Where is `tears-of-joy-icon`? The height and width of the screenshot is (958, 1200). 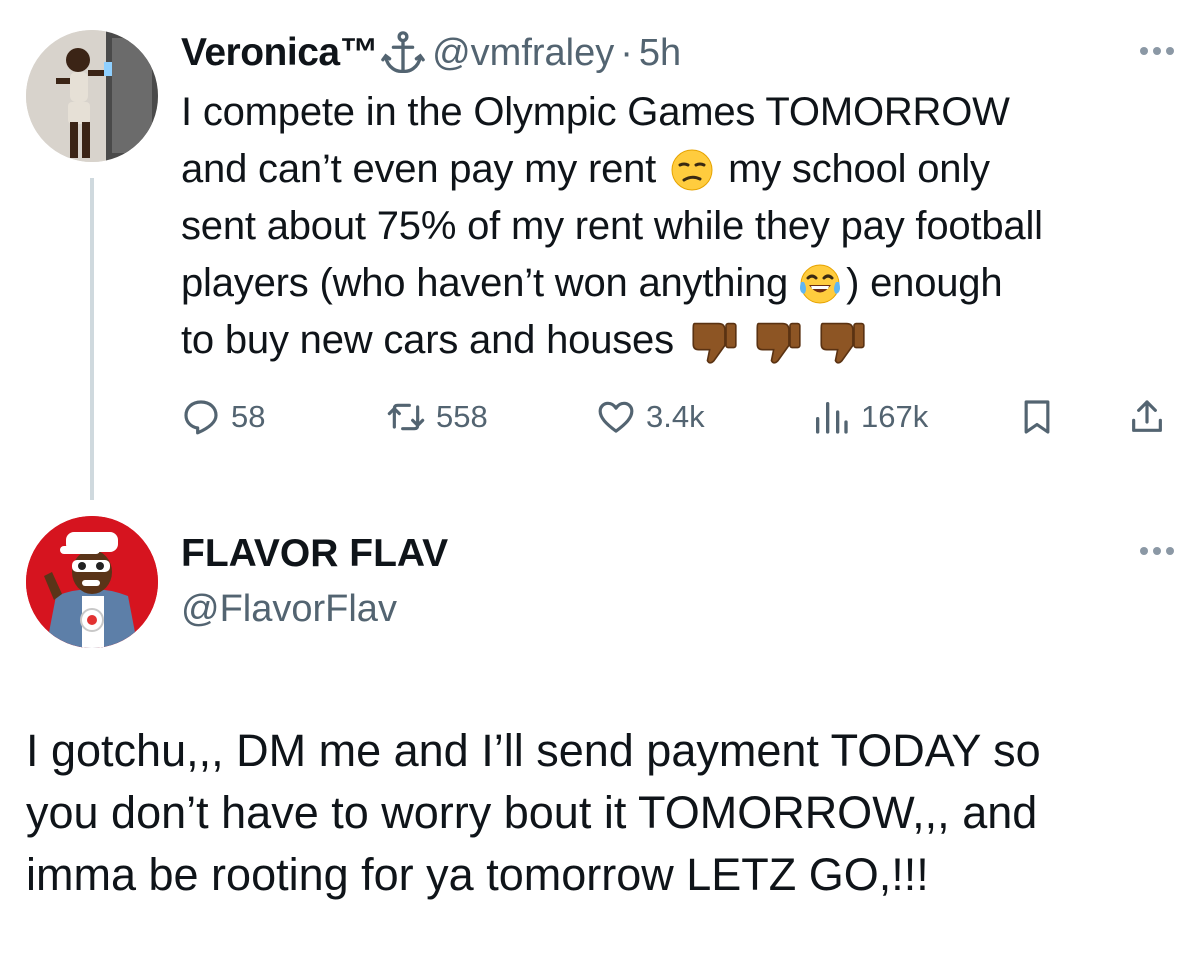
tears-of-joy-icon is located at coordinates (820, 283).